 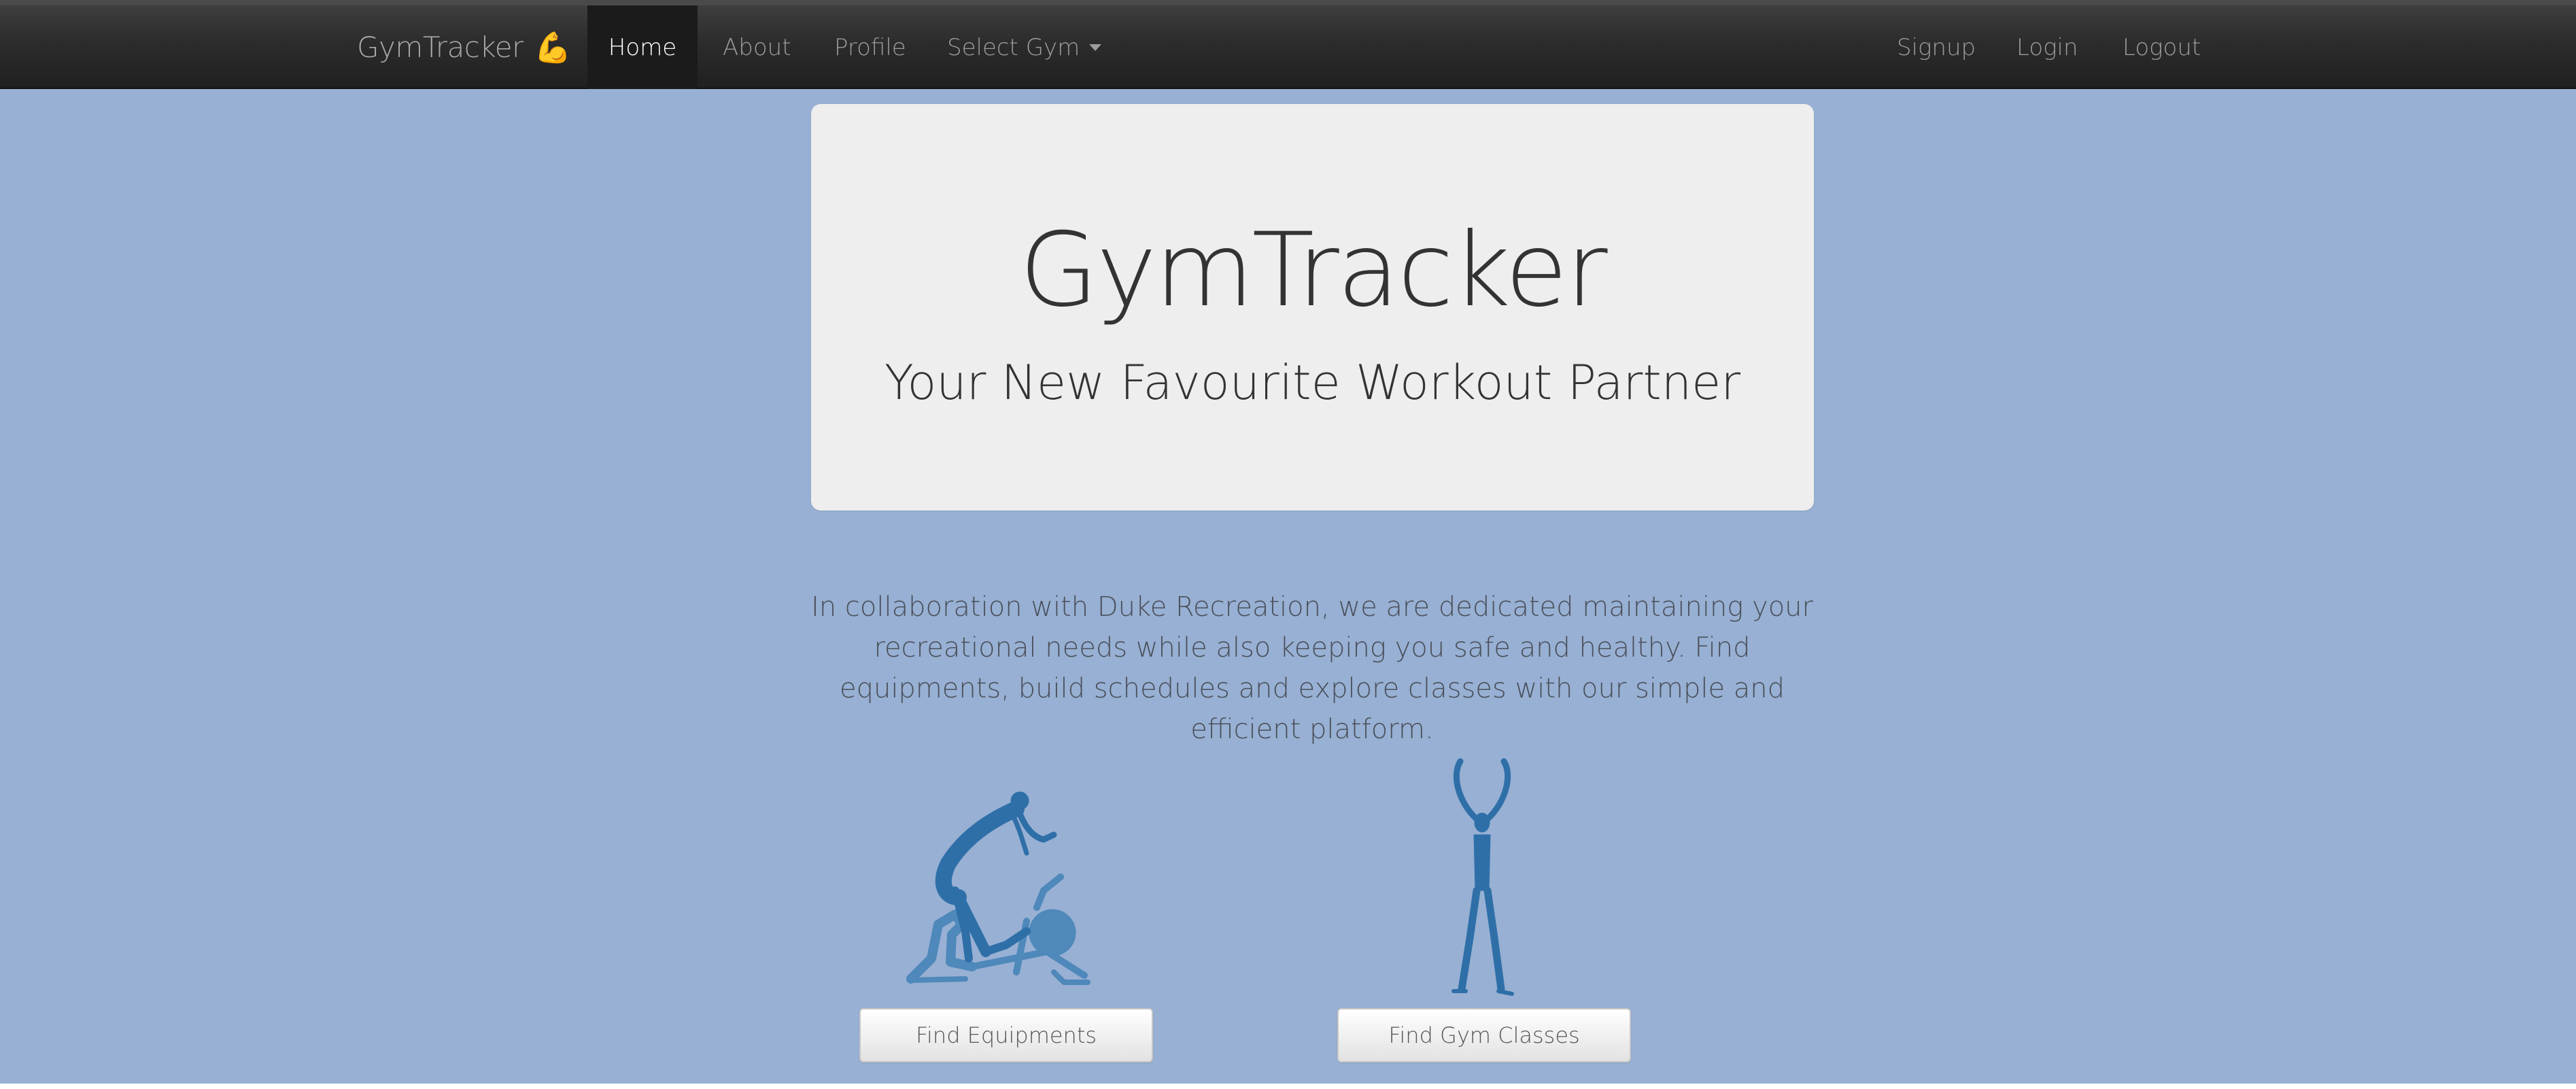 I want to click on find-gym-classes-button: Find Gym Classes, so click(x=1484, y=1035).